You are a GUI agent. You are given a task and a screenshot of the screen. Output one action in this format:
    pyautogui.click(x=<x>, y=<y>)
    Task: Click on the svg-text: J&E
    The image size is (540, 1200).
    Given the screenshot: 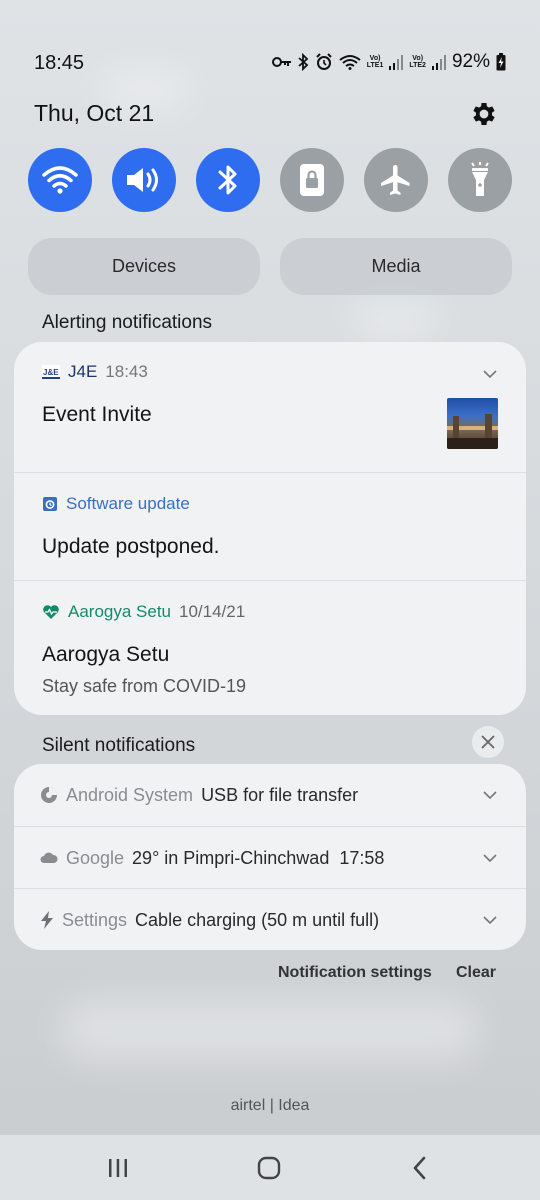 What is the action you would take?
    pyautogui.click(x=51, y=372)
    